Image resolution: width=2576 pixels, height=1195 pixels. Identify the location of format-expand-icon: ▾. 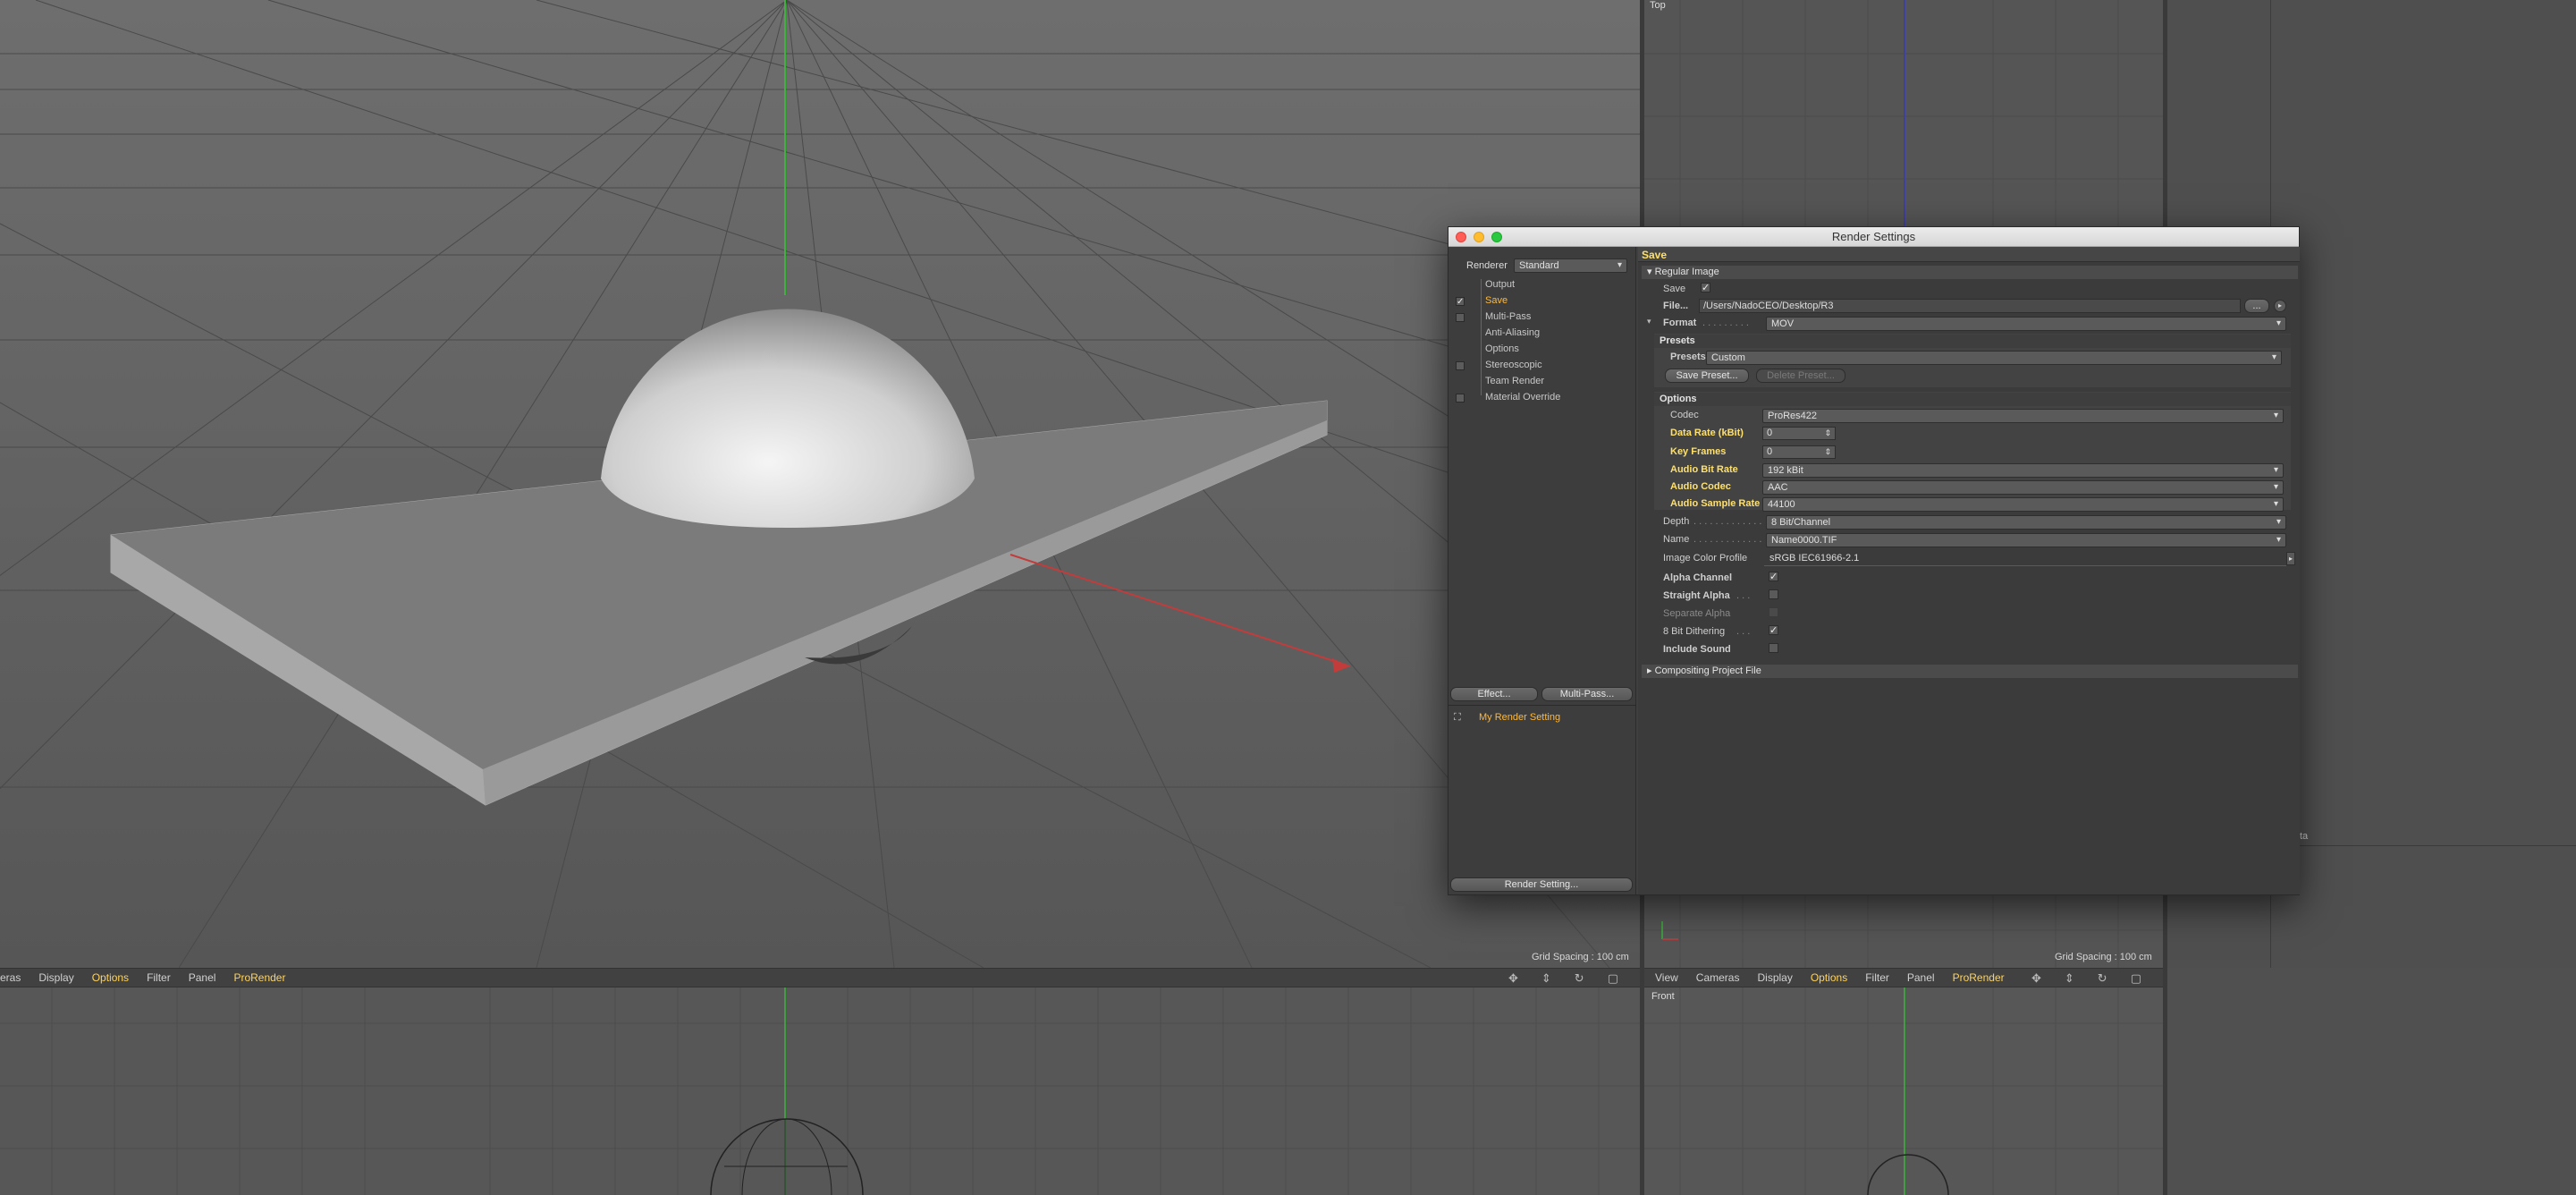
(1649, 321).